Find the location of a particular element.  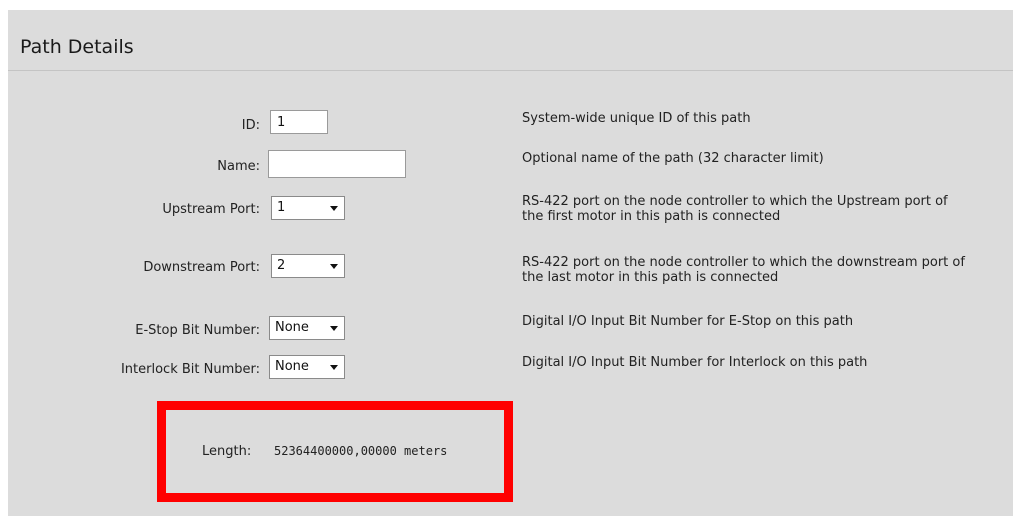

downstream-port-description-line2: the last motor in this path is connected is located at coordinates (650, 277).